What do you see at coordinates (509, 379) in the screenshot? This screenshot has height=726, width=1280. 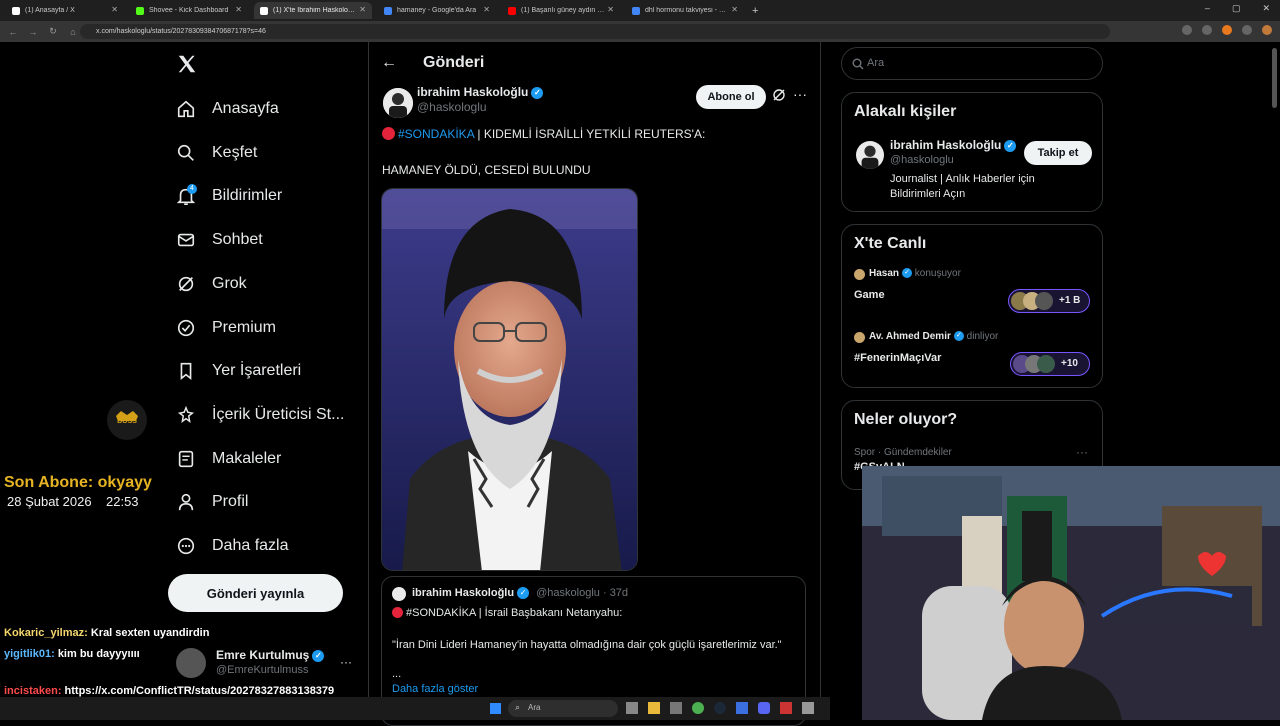 I see `post-image` at bounding box center [509, 379].